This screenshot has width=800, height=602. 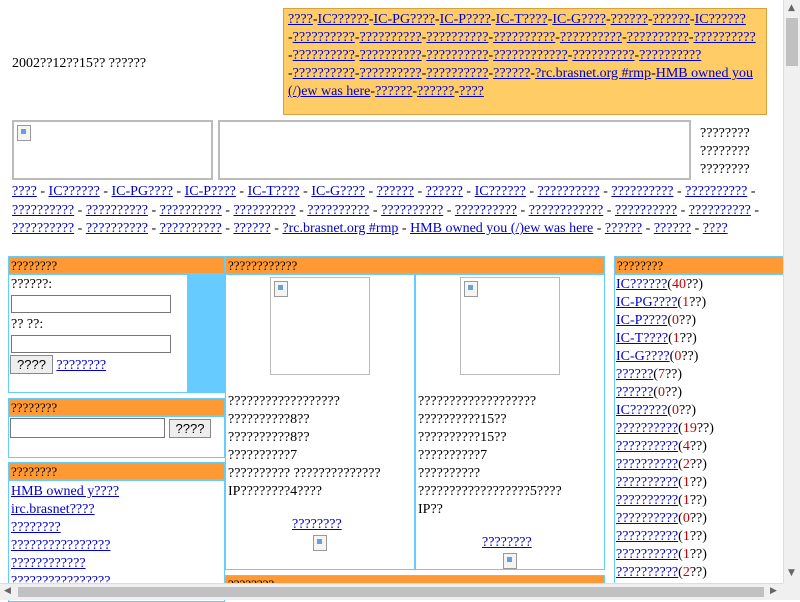 What do you see at coordinates (507, 543) in the screenshot?
I see `more-link-2: ????????` at bounding box center [507, 543].